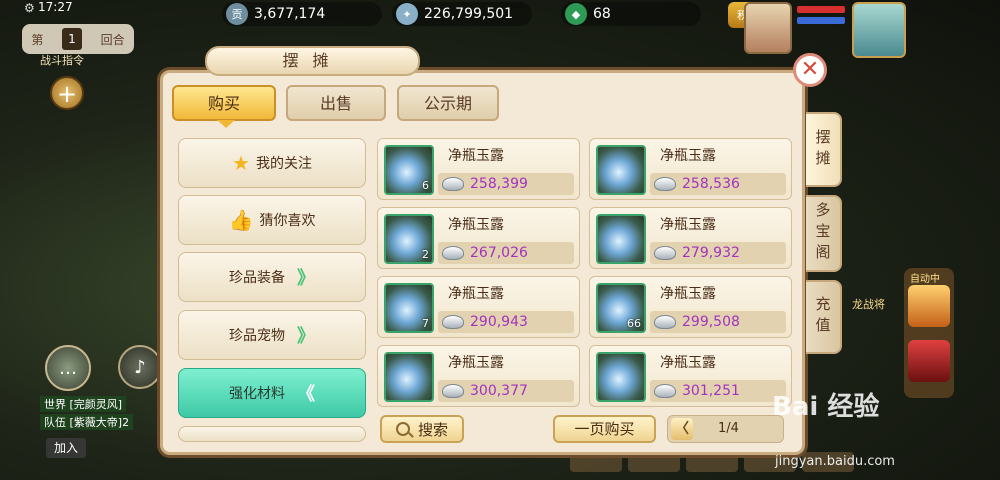  Describe the element at coordinates (478, 238) in the screenshot. I see `listing-item: 2 净瓶玉露 267,026` at that location.